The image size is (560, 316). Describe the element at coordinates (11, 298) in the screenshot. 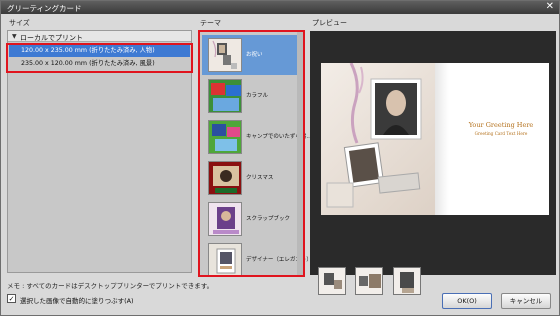

I see `autofill-checkbox: ✓` at that location.